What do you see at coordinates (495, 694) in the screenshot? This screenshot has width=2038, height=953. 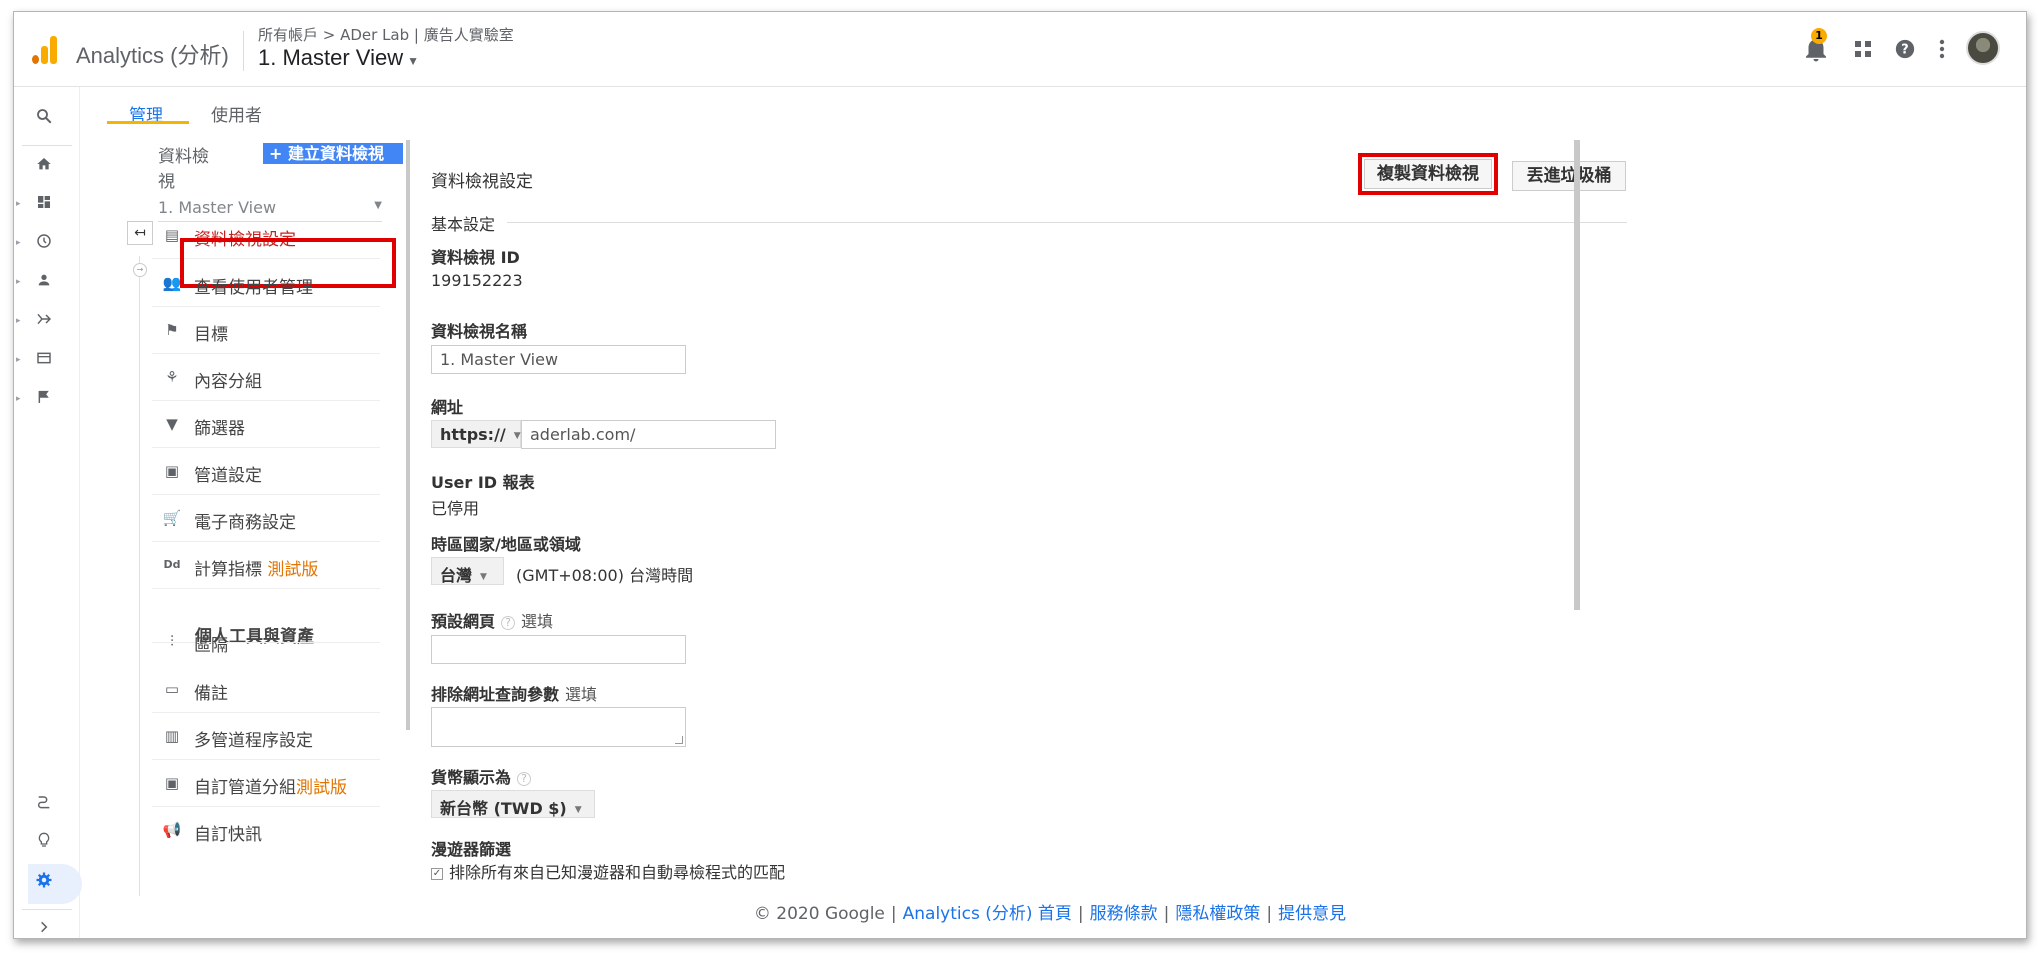 I see `exclude-params-label-text: 排除網址查詢參數` at bounding box center [495, 694].